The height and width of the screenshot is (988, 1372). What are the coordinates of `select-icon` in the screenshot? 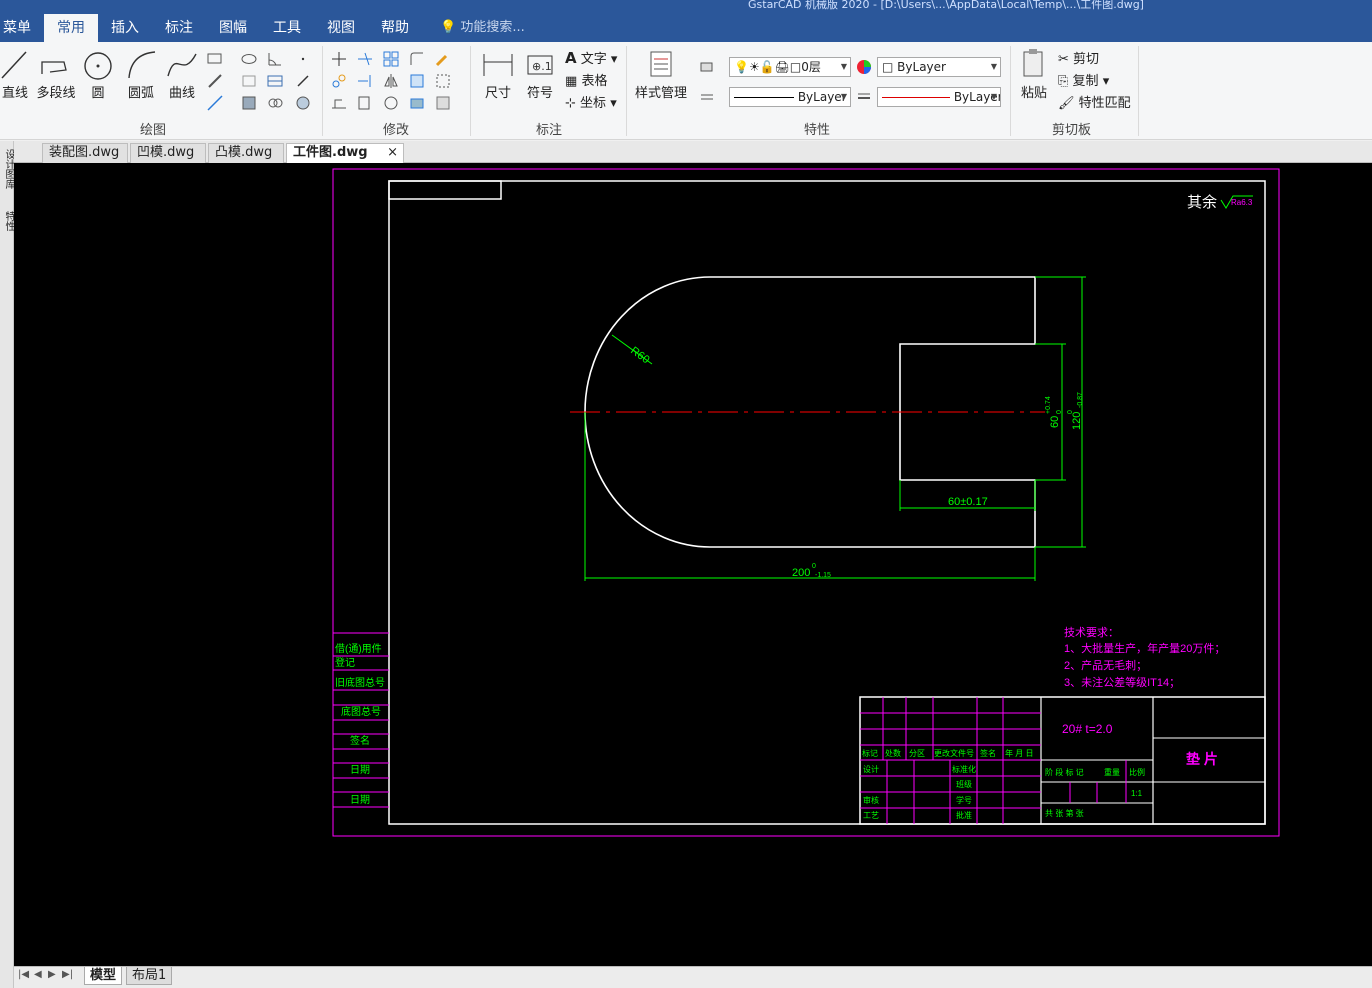 It's located at (443, 81).